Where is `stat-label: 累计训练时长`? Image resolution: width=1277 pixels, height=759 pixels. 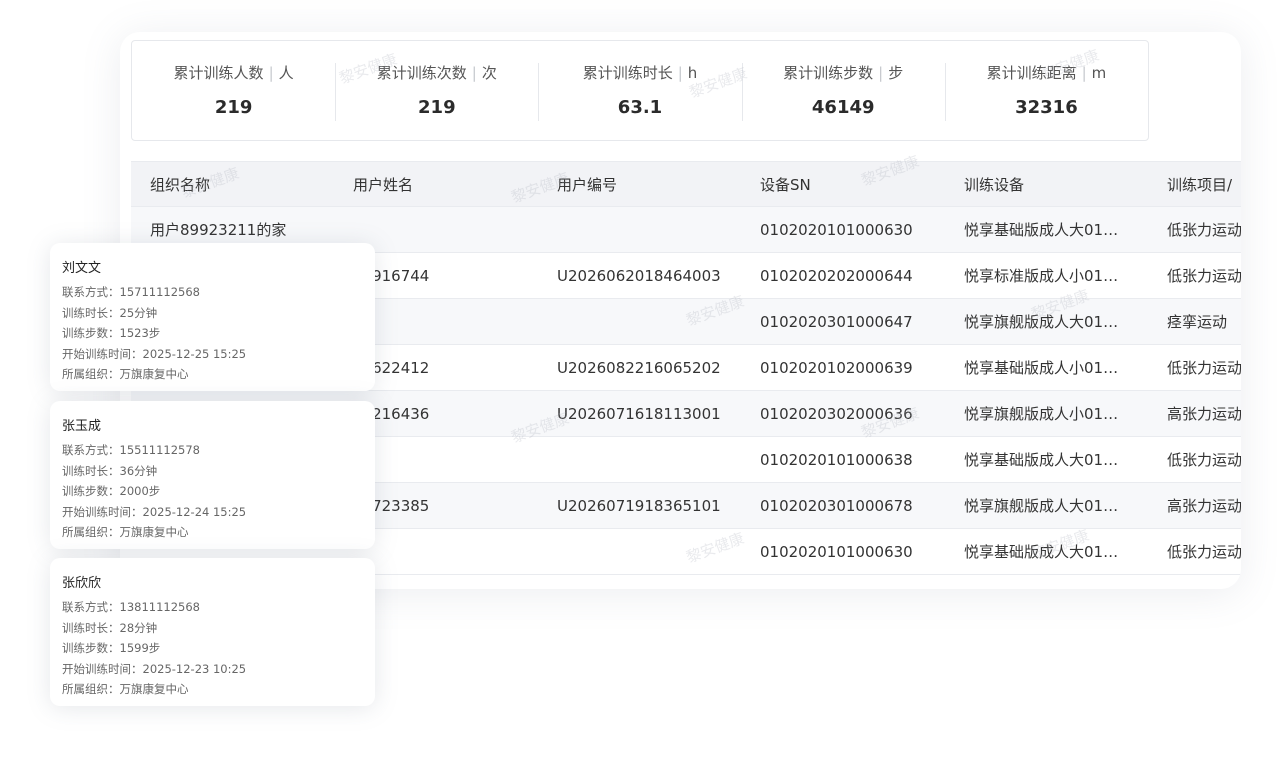
stat-label: 累计训练时长 is located at coordinates (627, 73).